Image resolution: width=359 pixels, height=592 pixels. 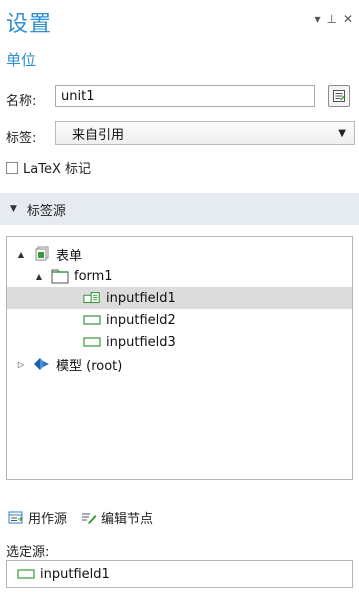 What do you see at coordinates (80, 517) in the screenshot?
I see `tree-toolbar: 用作源 编辑节点` at bounding box center [80, 517].